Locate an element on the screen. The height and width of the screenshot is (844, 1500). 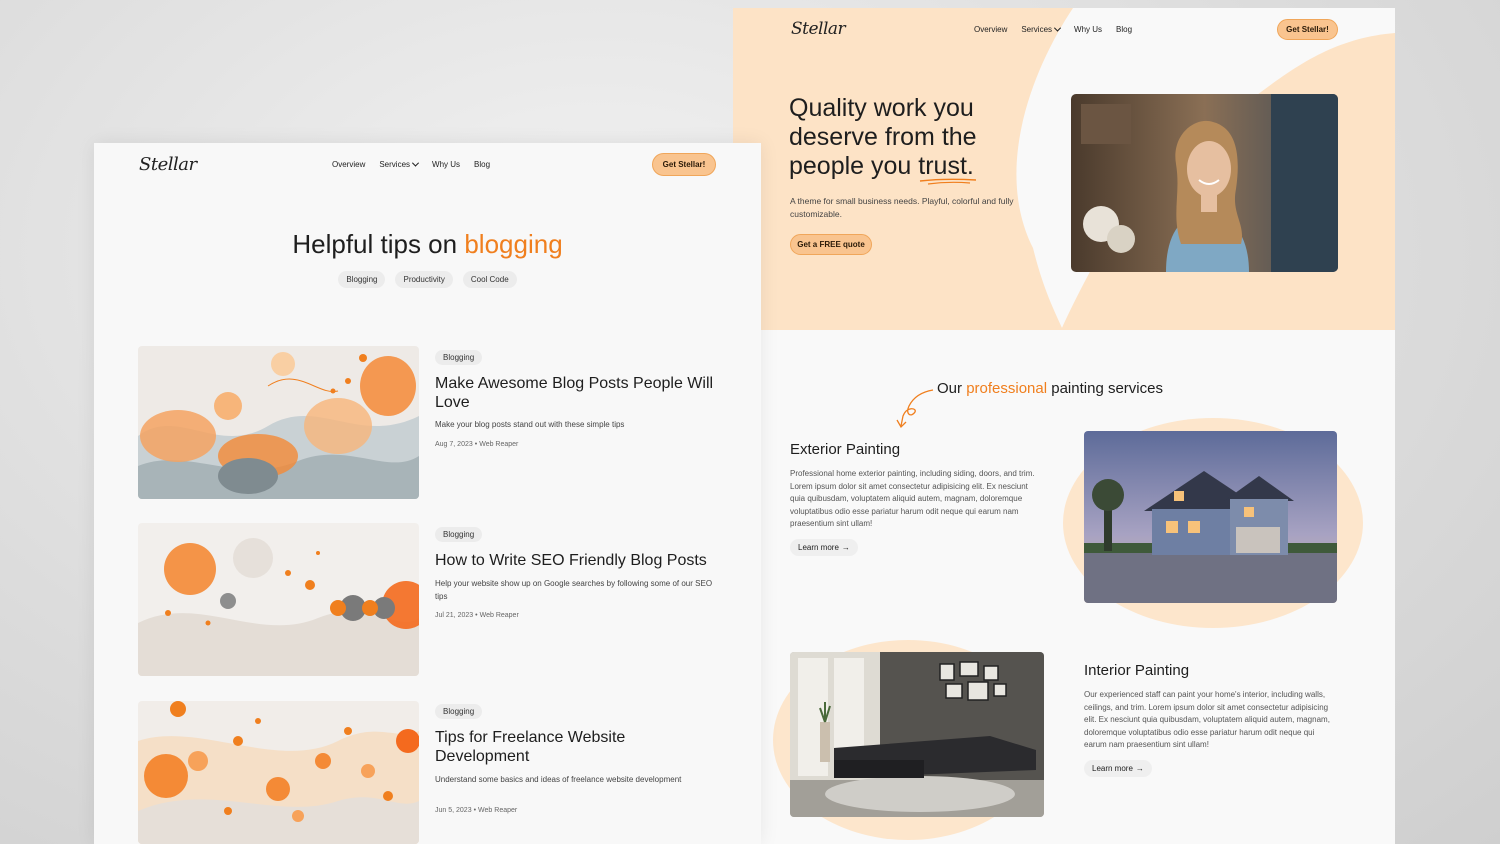
category-filter: Blogging Productivity Cool Code is located at coordinates (427, 279).